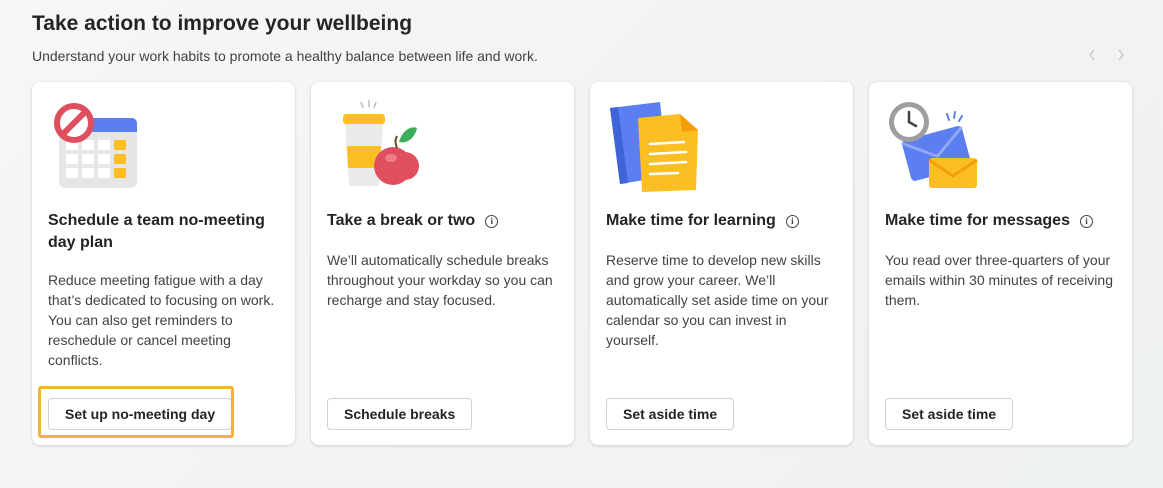 The width and height of the screenshot is (1163, 488). I want to click on card-title: Take a break or two i, so click(442, 221).